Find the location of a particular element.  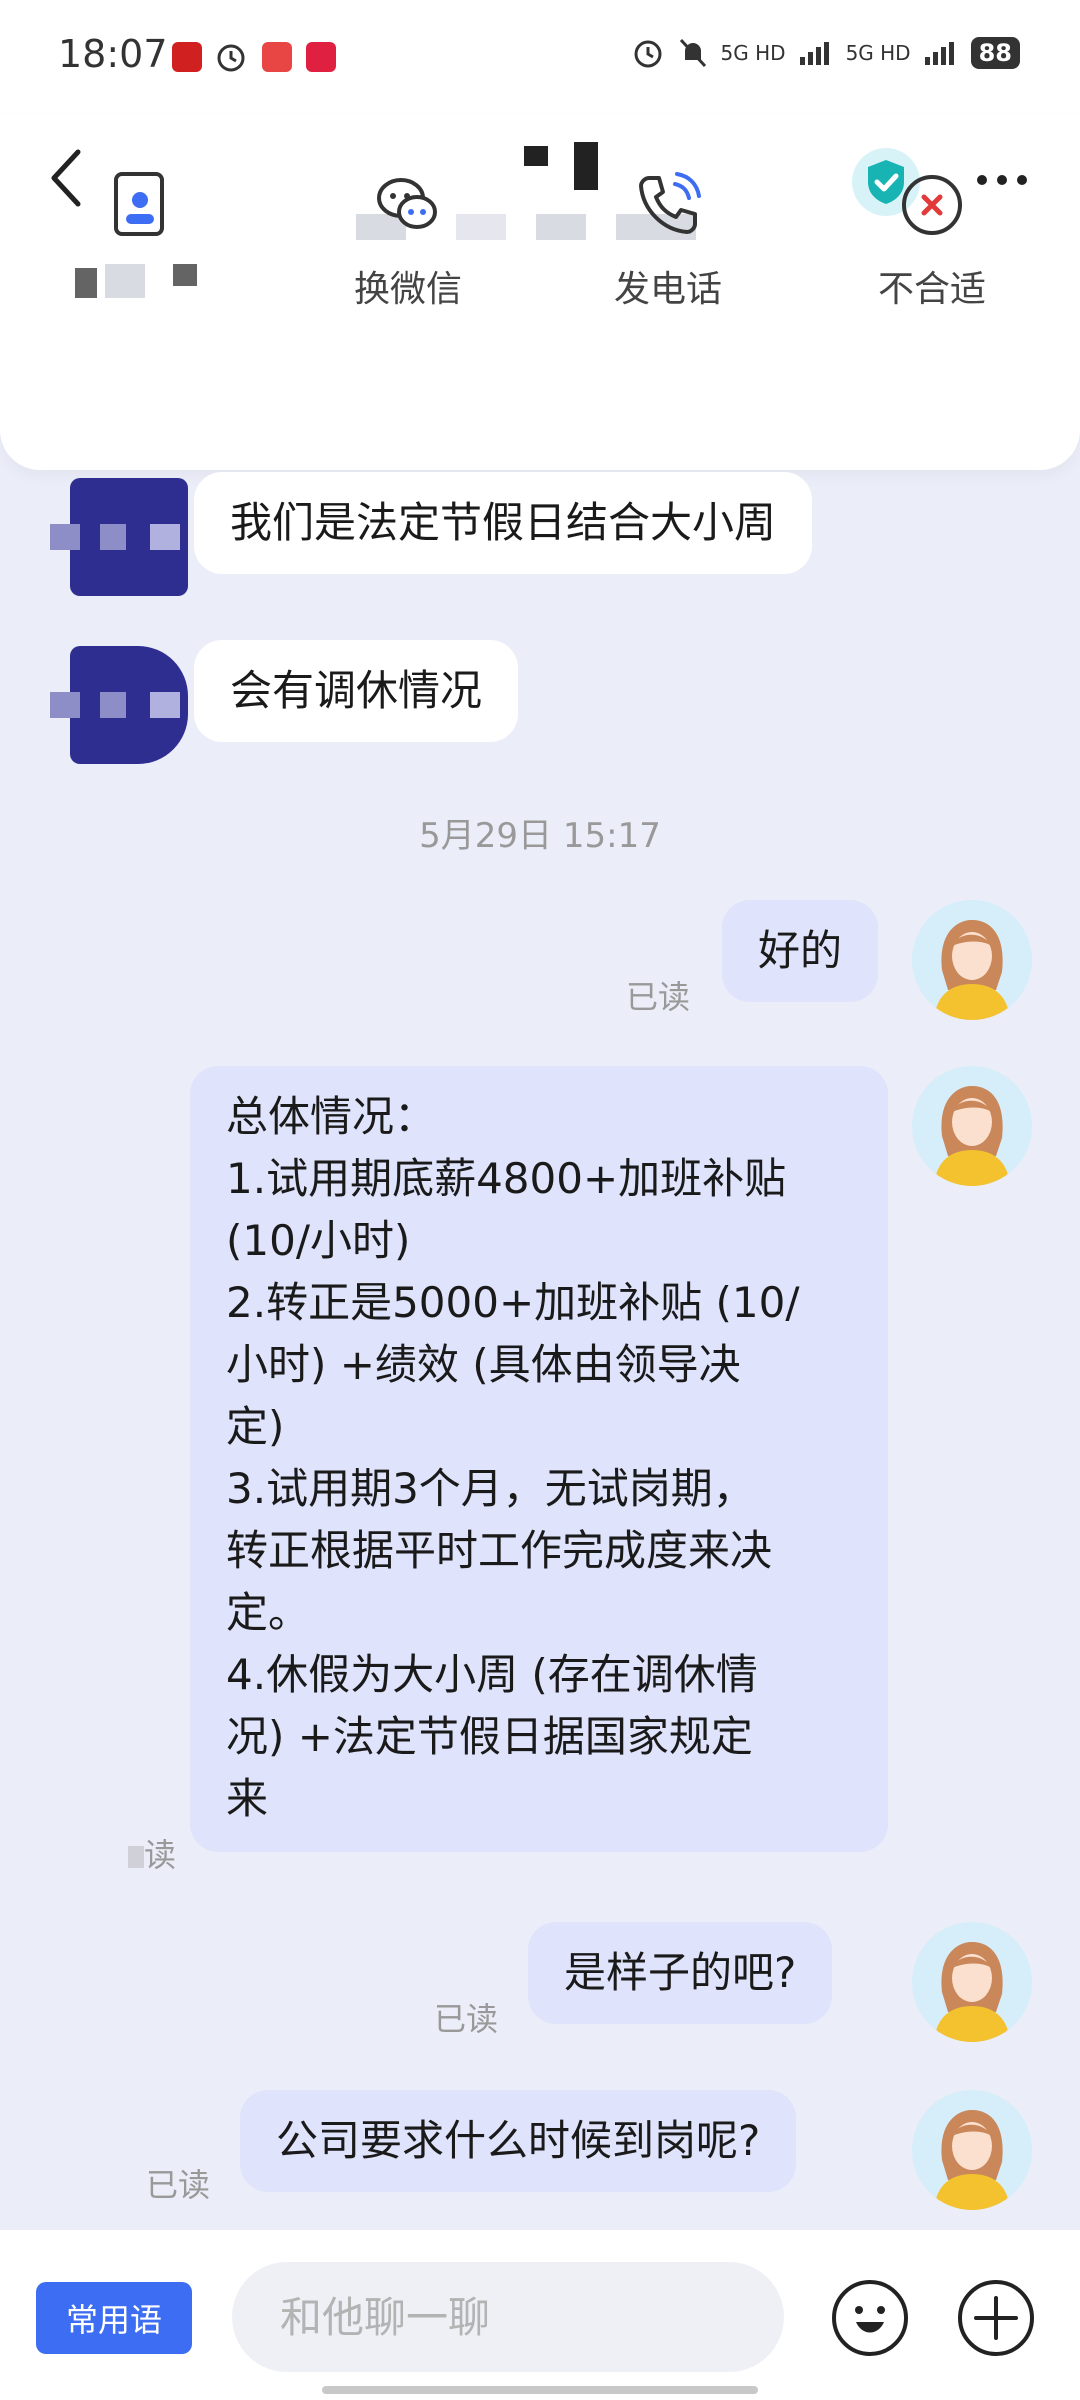

status-right: 5G HD 5G HD 88 is located at coordinates (825, 53).